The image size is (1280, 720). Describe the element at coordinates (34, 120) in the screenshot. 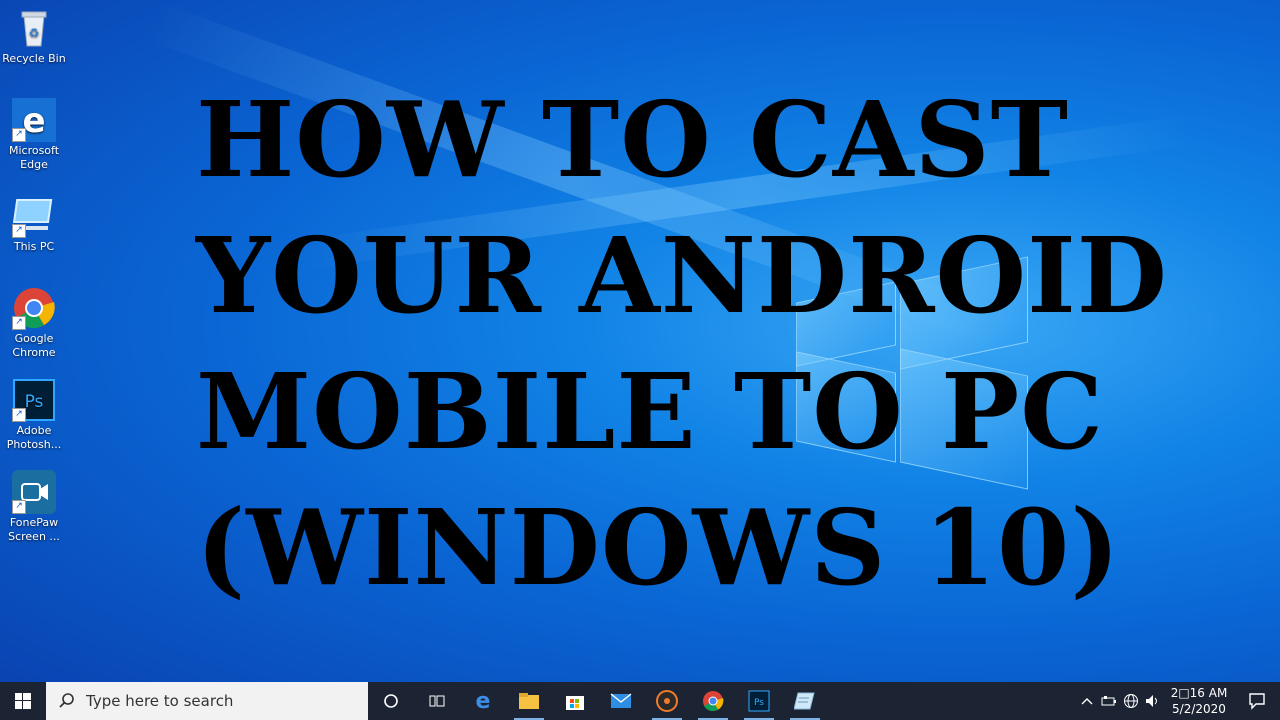

I see `edge-icon: e ↗` at that location.